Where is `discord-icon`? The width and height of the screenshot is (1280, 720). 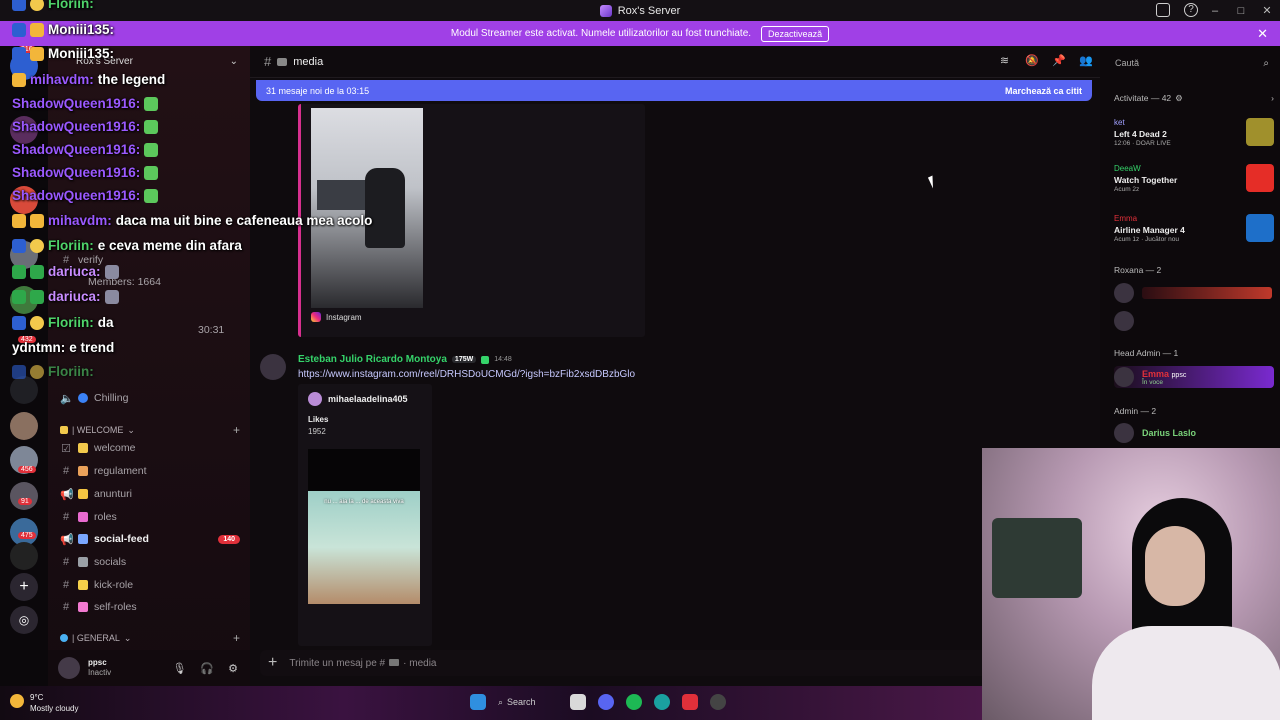
discord-icon is located at coordinates (606, 702).